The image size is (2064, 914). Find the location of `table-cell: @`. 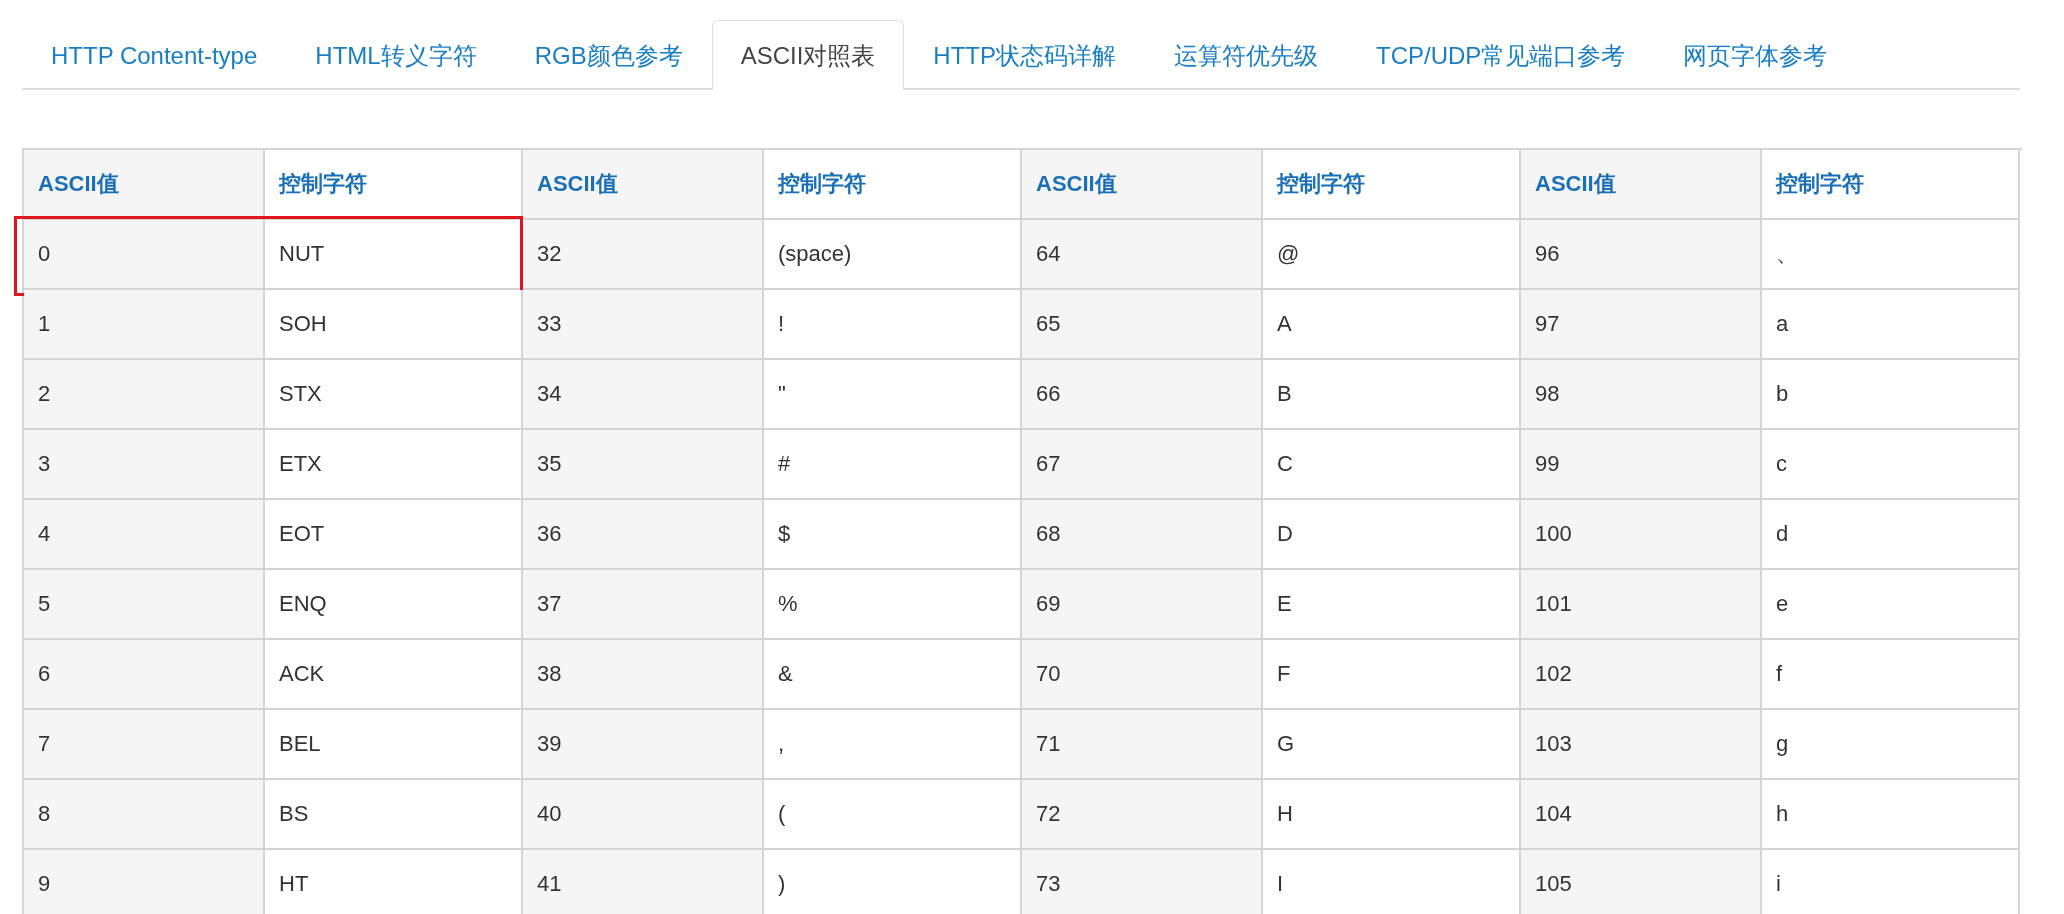

table-cell: @ is located at coordinates (1392, 255).